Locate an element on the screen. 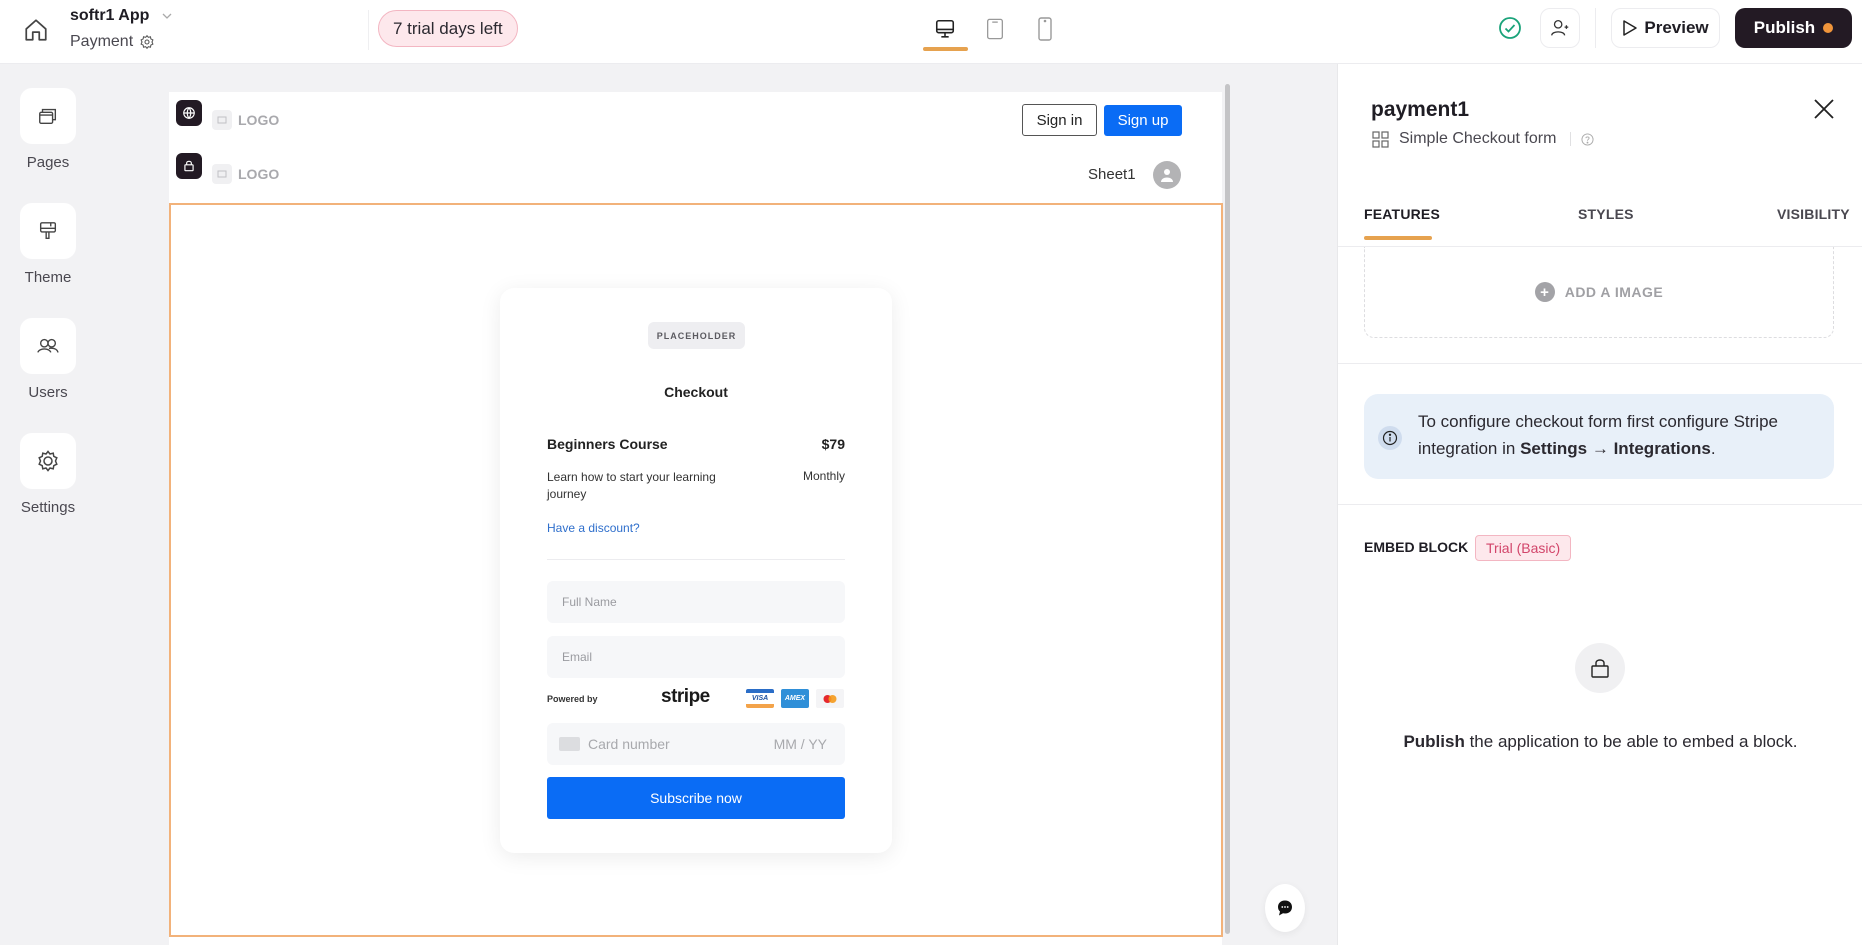 This screenshot has width=1862, height=945. chat-support-button is located at coordinates (1285, 908).